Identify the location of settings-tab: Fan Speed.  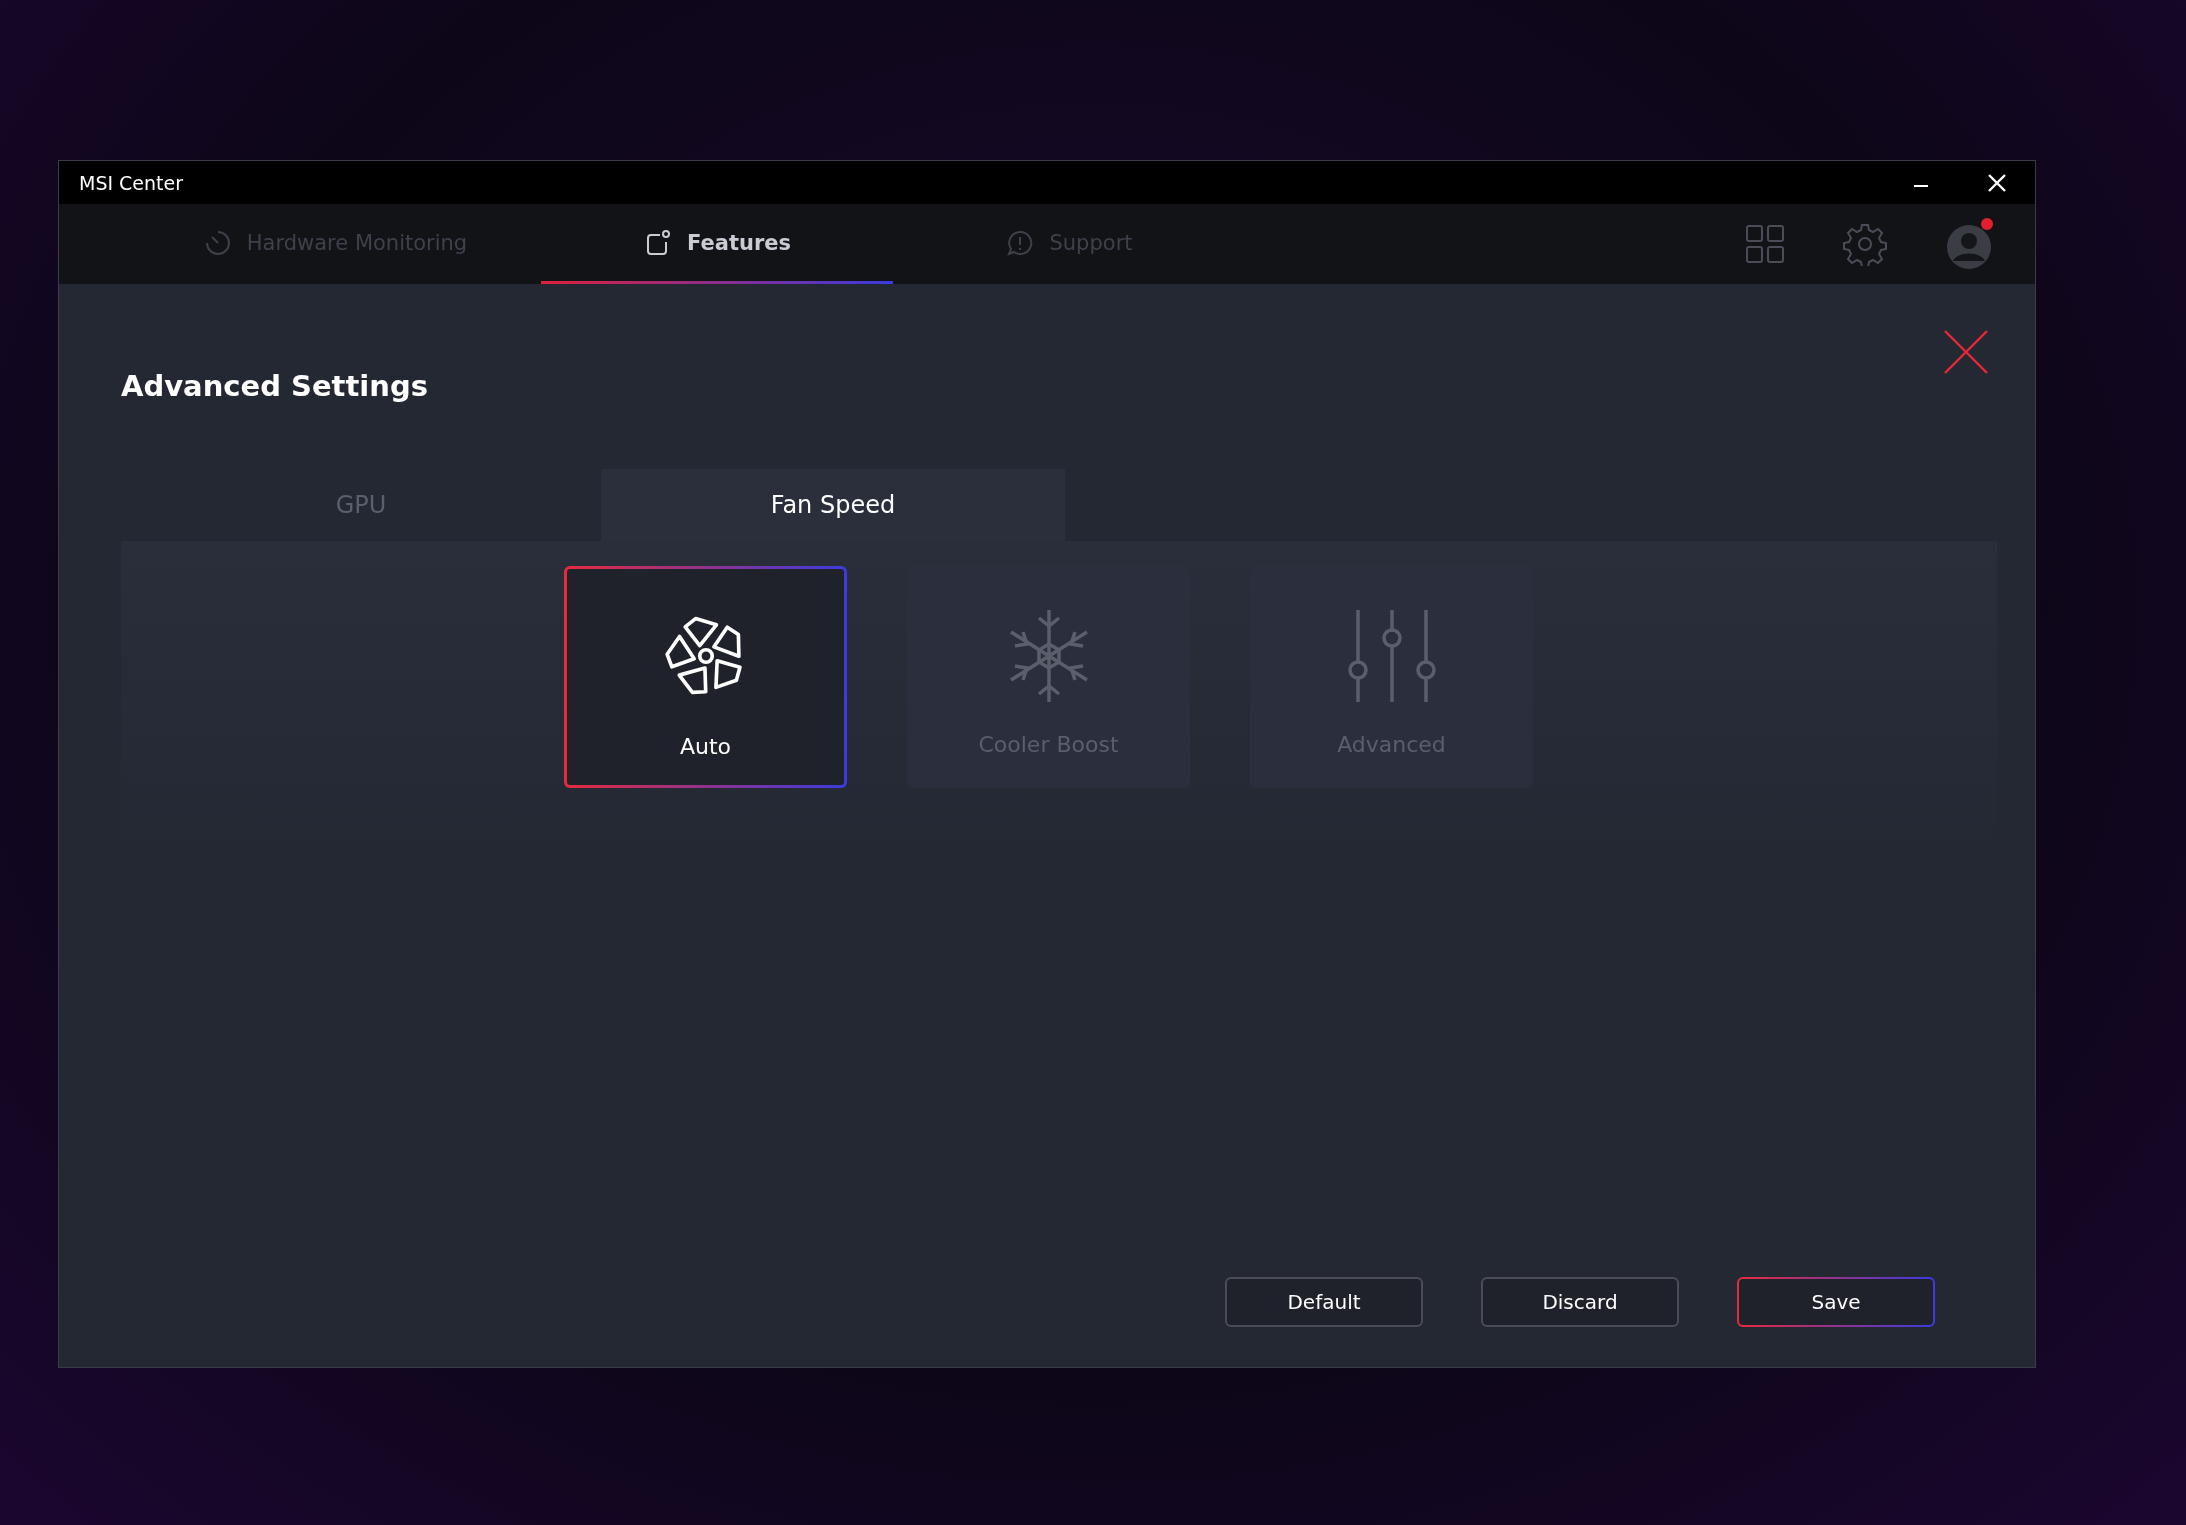
(833, 505).